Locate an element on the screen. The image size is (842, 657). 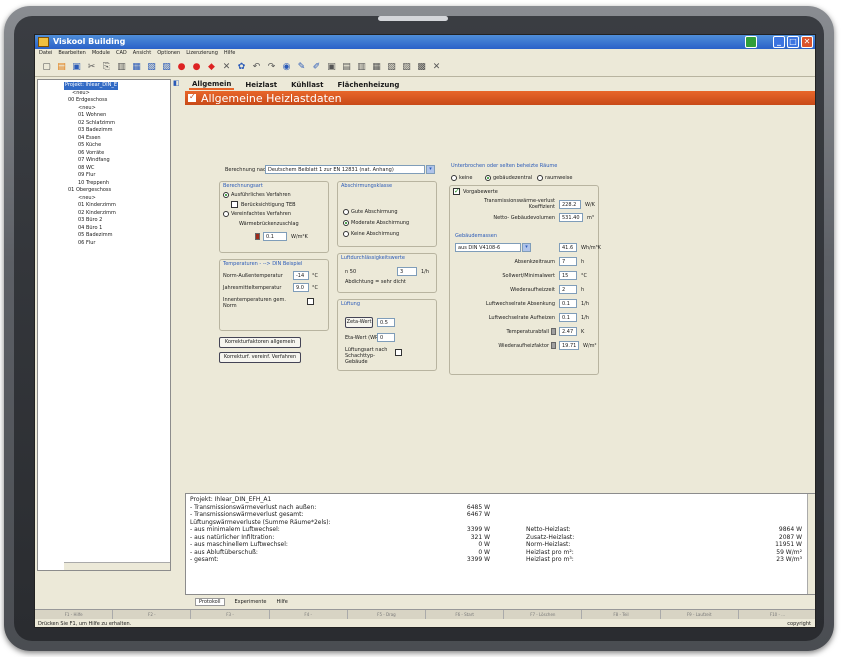
tree-item-floor: 01 Obergeschoss is located at coordinates (91, 191).